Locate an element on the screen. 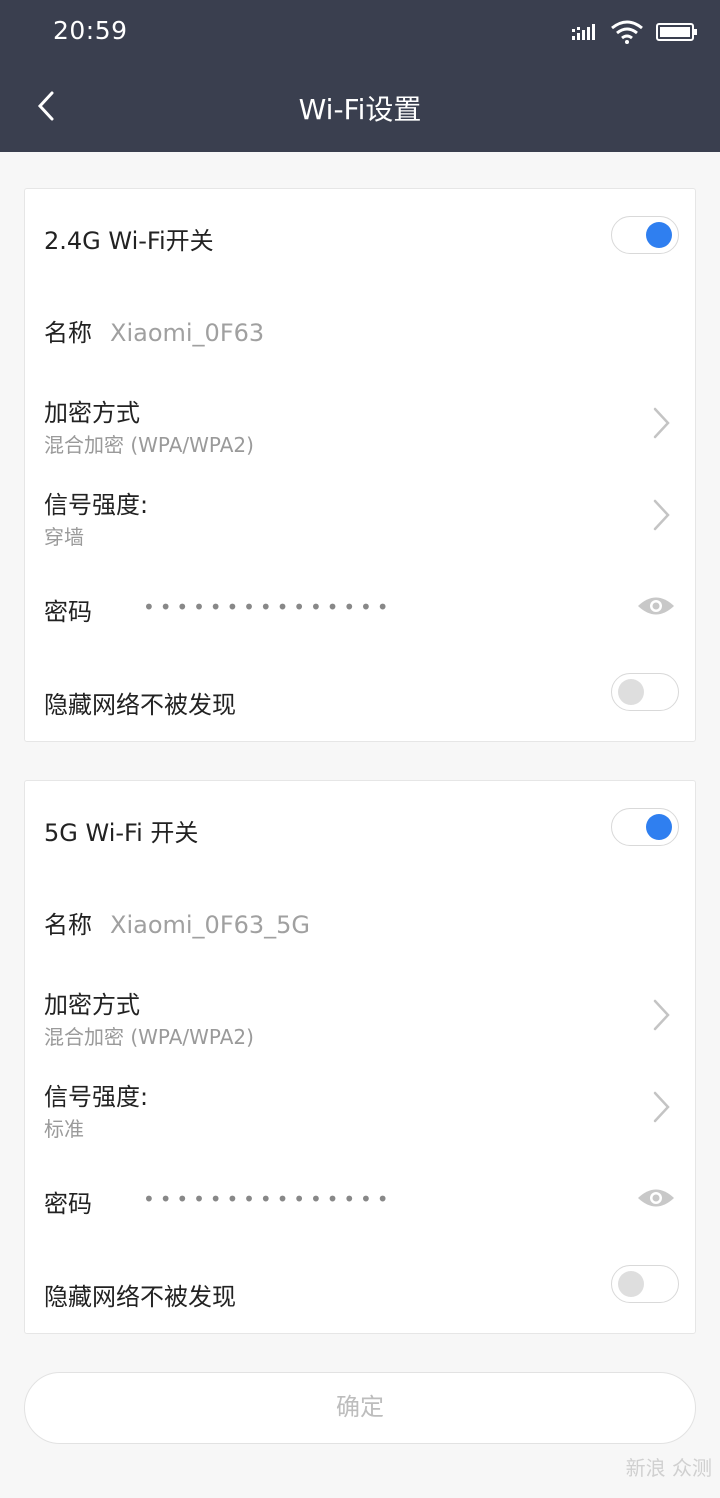 This screenshot has width=720, height=1498. wifi-5g-name-value: Xiaomi_0F63_5G is located at coordinates (210, 925).